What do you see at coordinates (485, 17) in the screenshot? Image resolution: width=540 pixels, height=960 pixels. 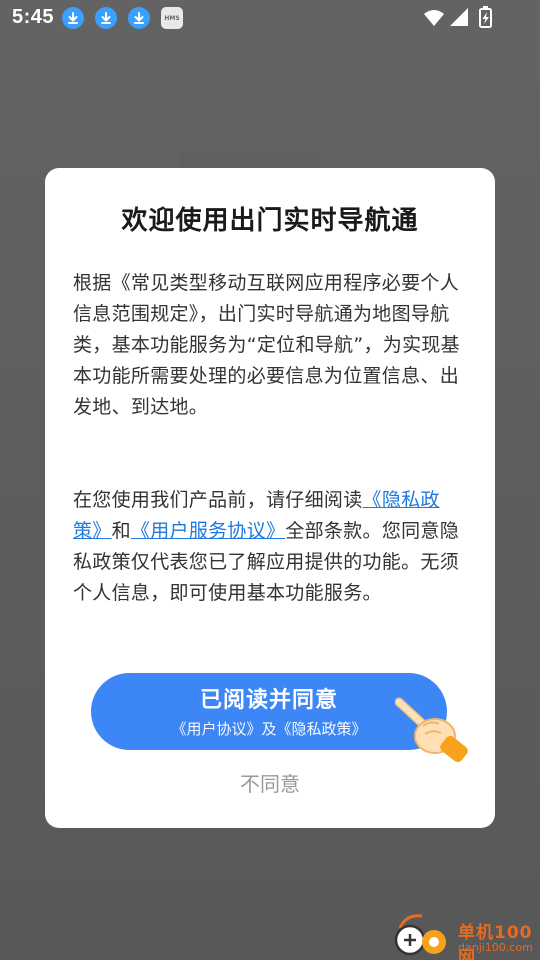 I see `battery-charging-icon` at bounding box center [485, 17].